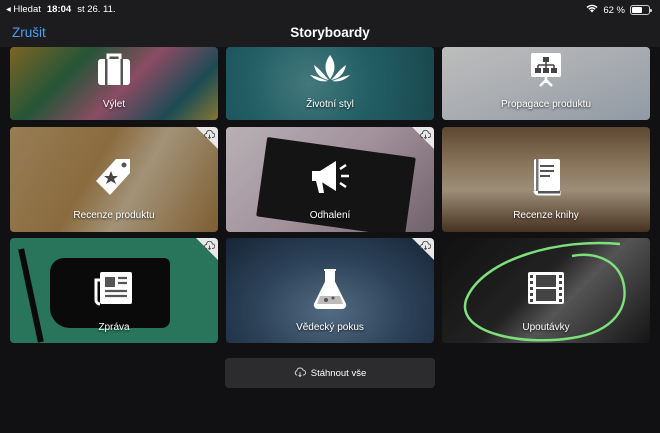 This screenshot has width=660, height=433. I want to click on storyboard-tile-propagace-produktu: Propagace produktu, so click(546, 83).